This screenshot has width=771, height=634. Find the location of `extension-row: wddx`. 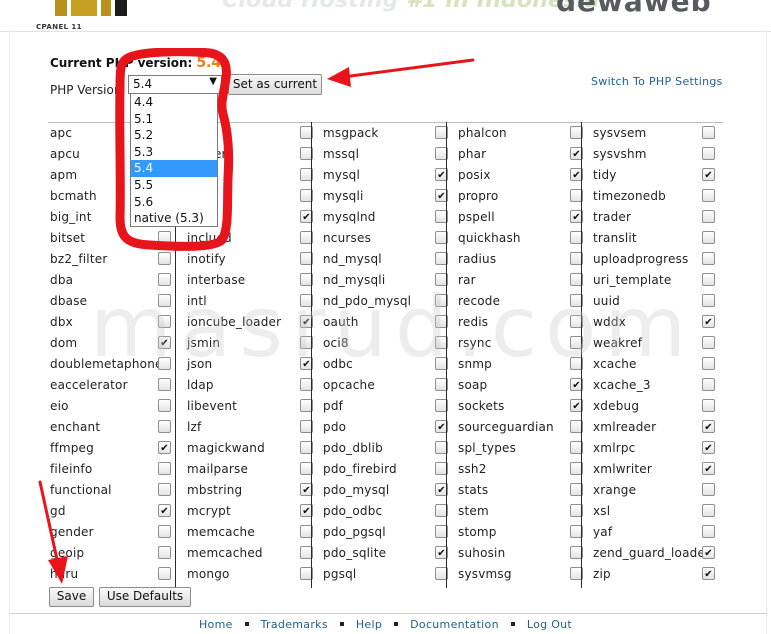

extension-row: wddx is located at coordinates (656, 321).